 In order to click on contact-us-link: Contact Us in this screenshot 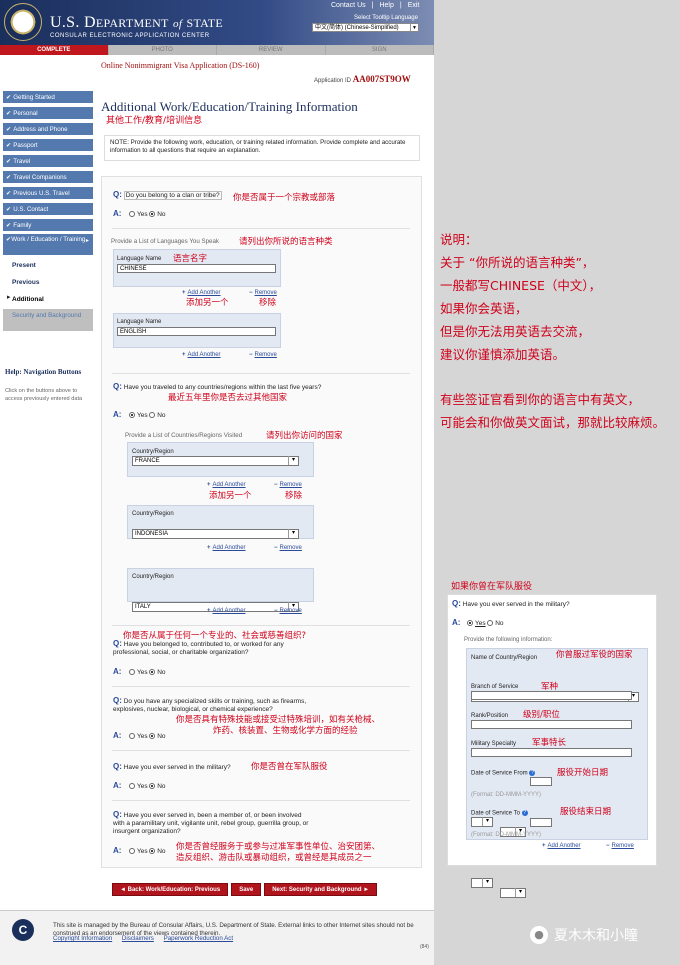, I will do `click(348, 5)`.